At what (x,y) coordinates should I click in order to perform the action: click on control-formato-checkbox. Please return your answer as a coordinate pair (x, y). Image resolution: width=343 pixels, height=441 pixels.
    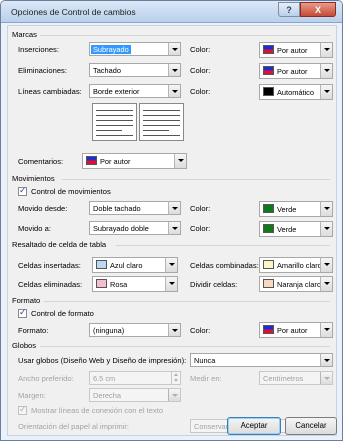
    Looking at the image, I should click on (22, 312).